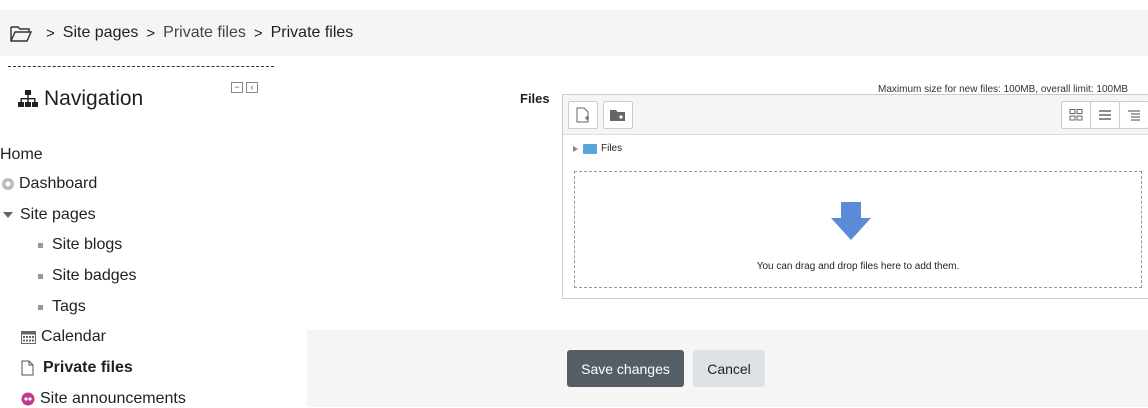 The width and height of the screenshot is (1148, 408). Describe the element at coordinates (28, 98) in the screenshot. I see `sitemap-icon` at that location.